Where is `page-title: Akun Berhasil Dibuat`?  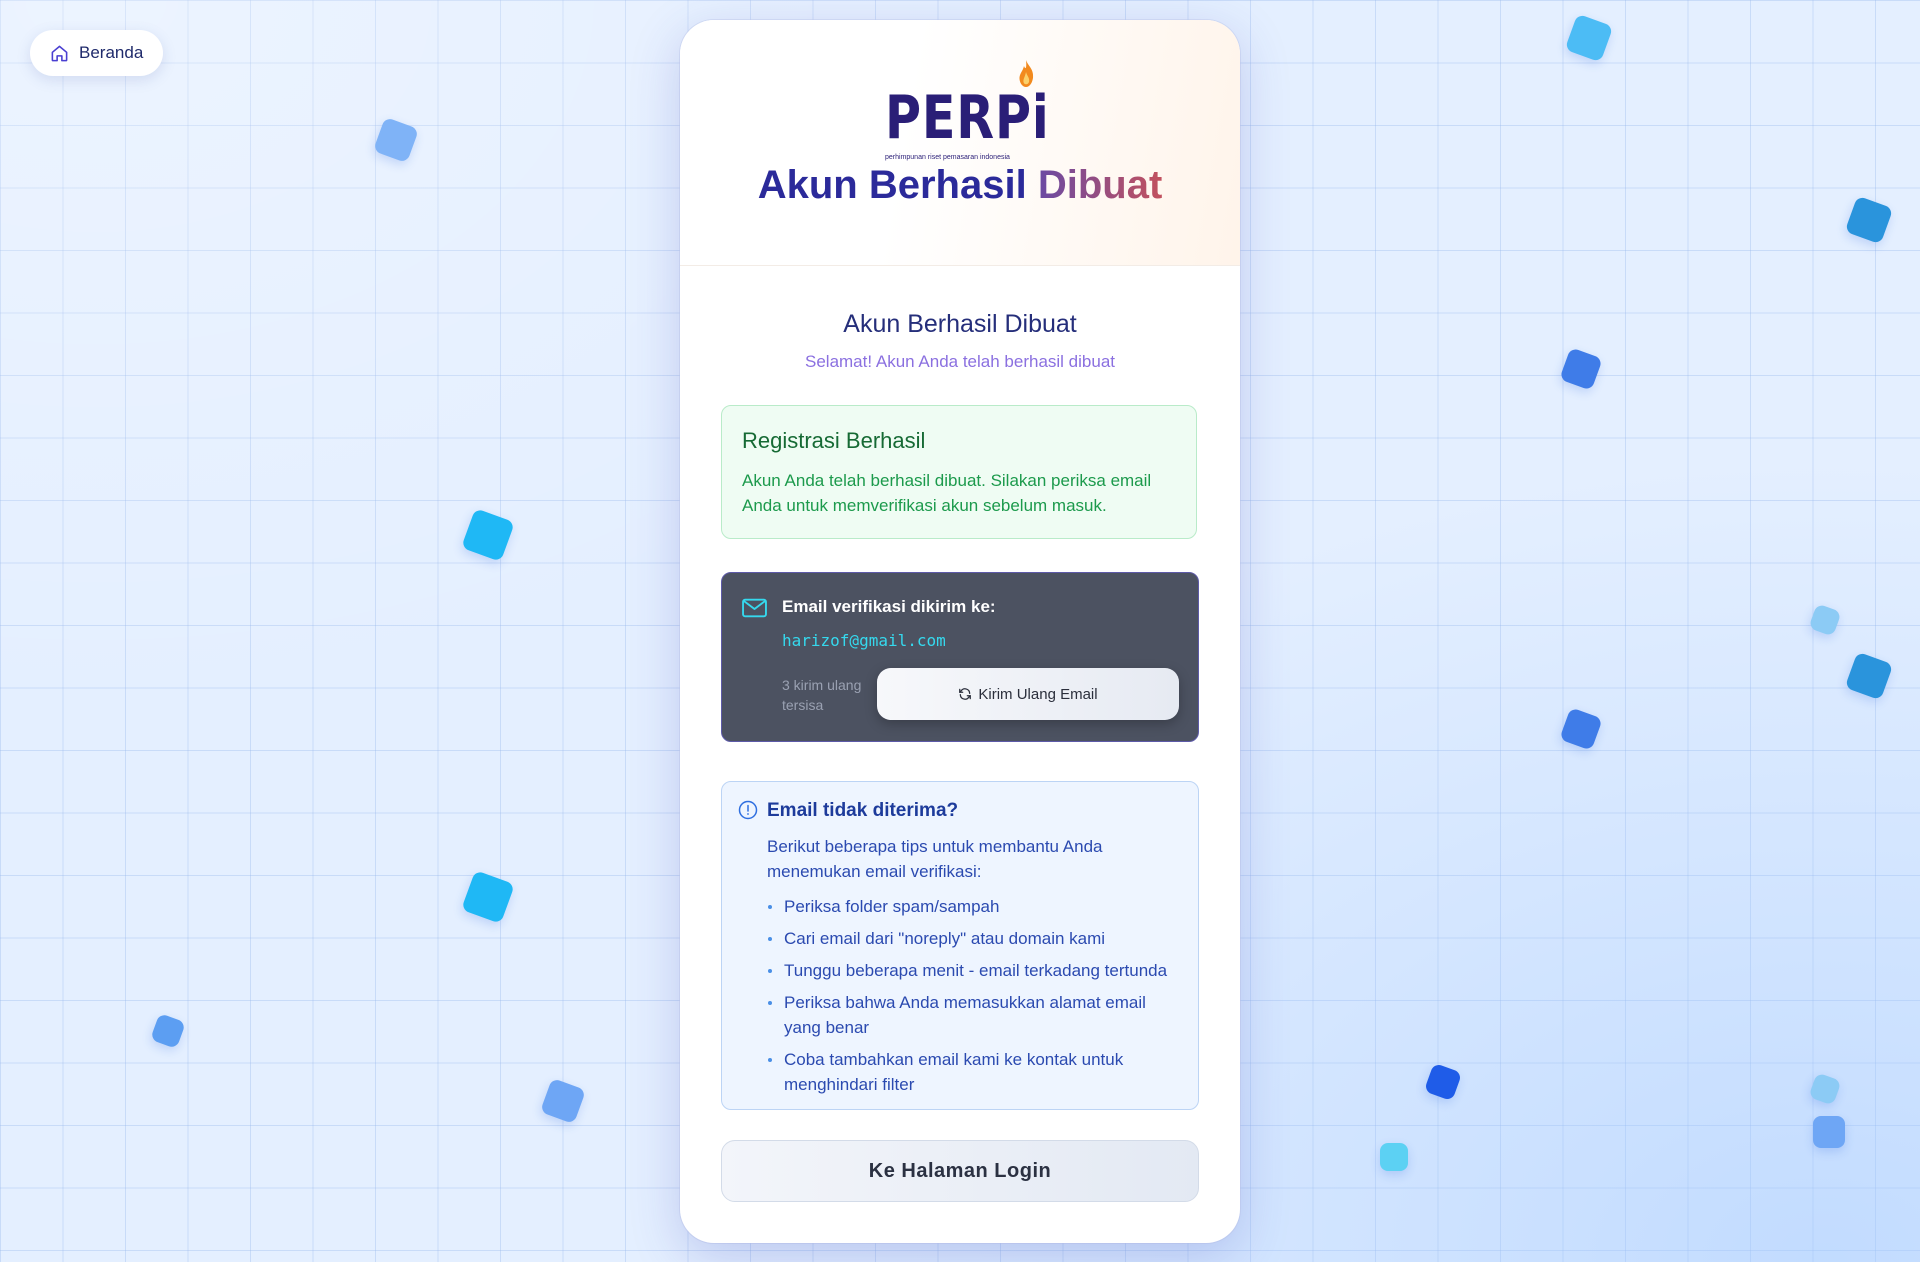 page-title: Akun Berhasil Dibuat is located at coordinates (960, 324).